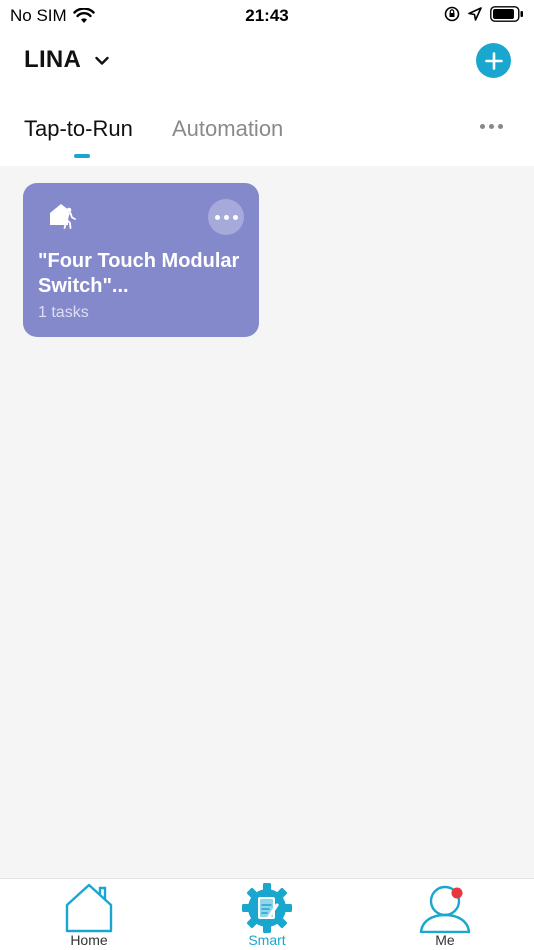 Image resolution: width=534 pixels, height=950 pixels. Describe the element at coordinates (267, 940) in the screenshot. I see `nav-smart-label: Smart` at that location.